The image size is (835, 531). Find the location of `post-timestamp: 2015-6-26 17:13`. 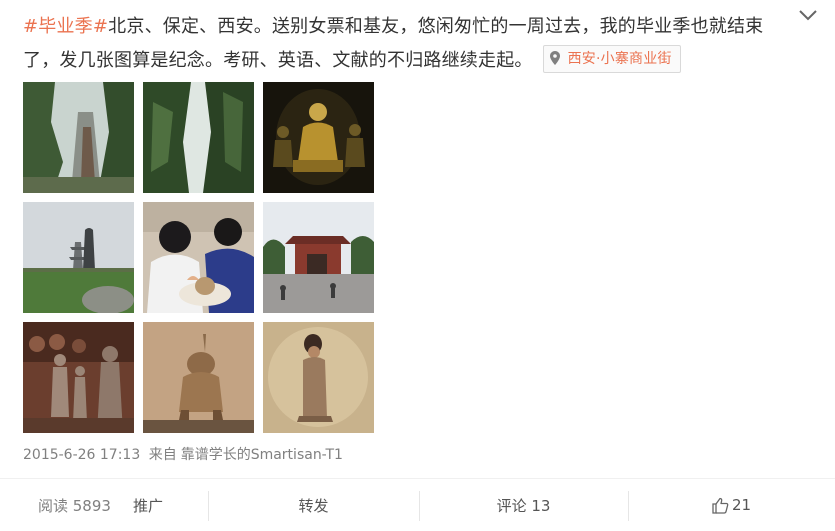

post-timestamp: 2015-6-26 17:13 is located at coordinates (81, 455).